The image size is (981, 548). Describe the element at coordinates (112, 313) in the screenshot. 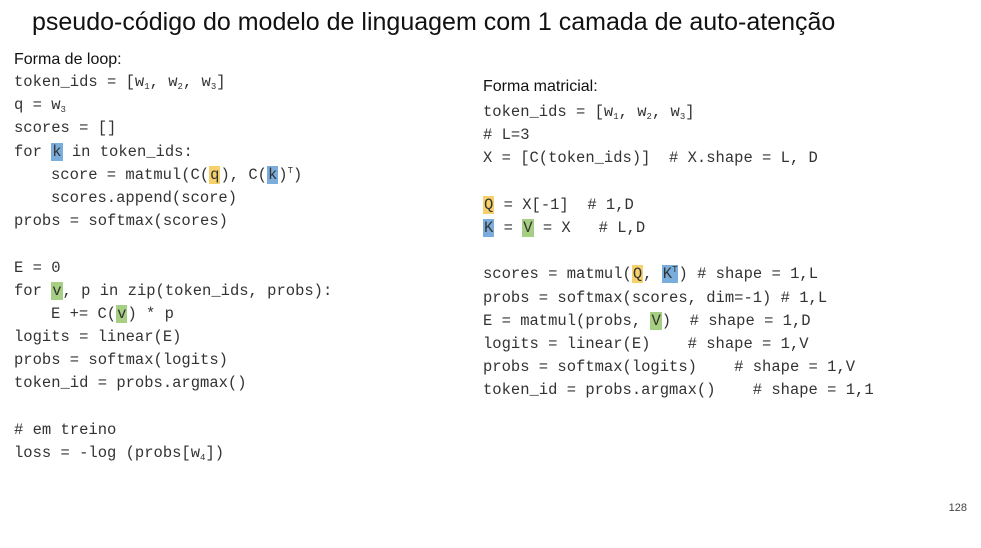

I see `code-line: E += C(v) * p` at that location.